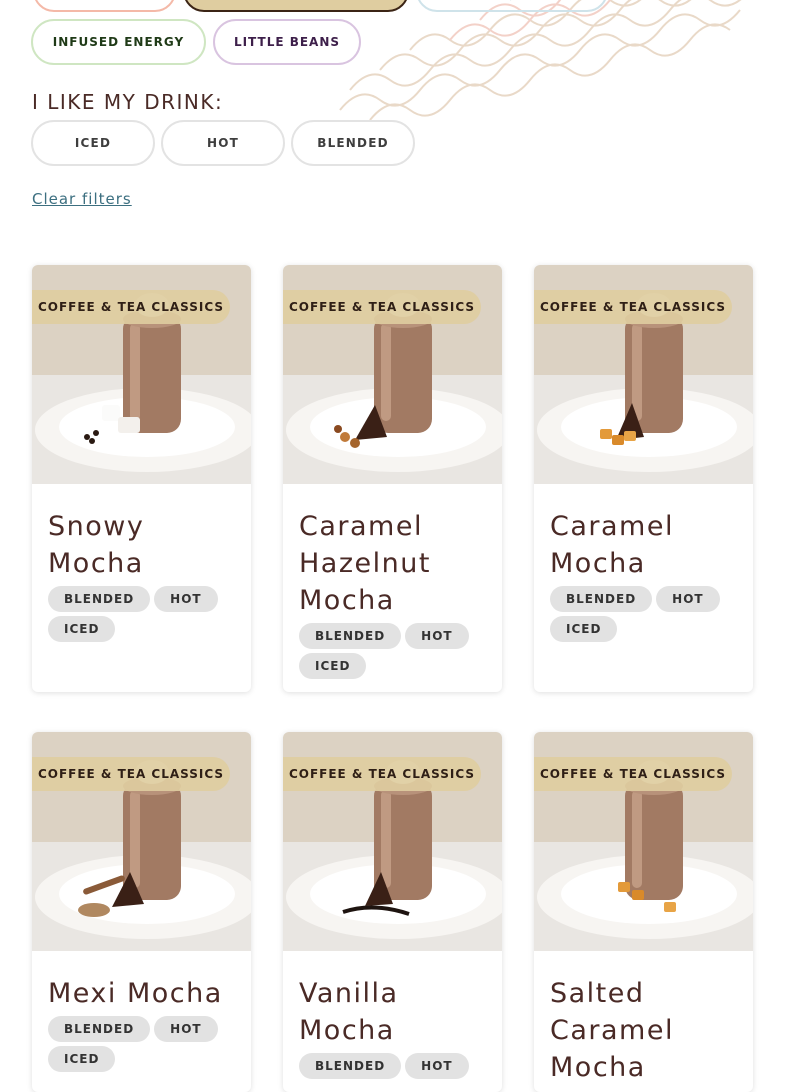  I want to click on product-title: Salted Caramel Mocha, so click(612, 1030).